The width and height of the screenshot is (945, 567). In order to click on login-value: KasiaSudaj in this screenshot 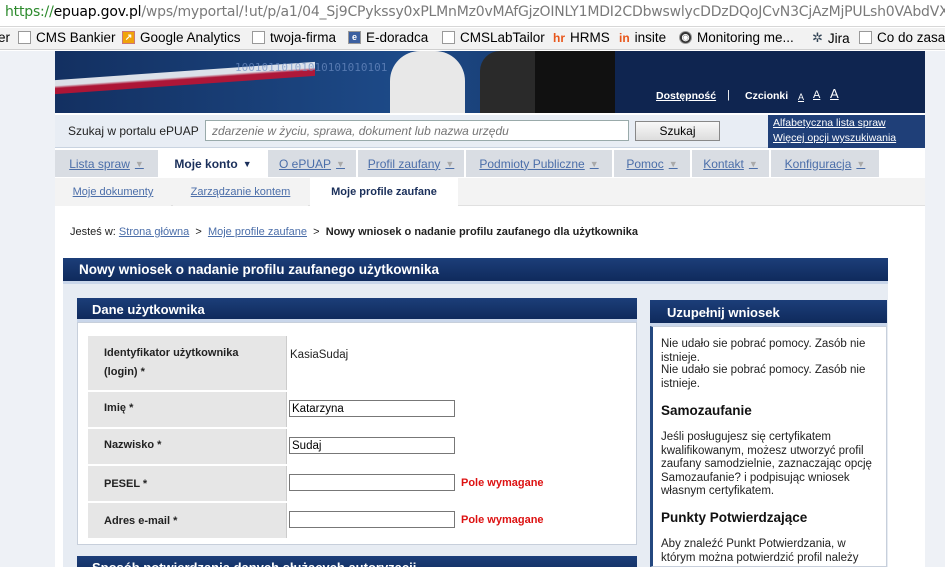, I will do `click(319, 355)`.